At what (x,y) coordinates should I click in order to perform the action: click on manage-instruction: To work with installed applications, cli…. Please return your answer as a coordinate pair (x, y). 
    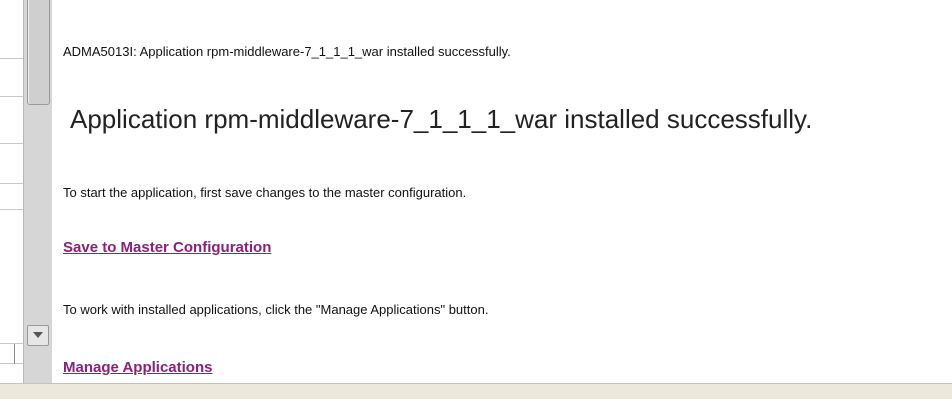
    Looking at the image, I should click on (276, 309).